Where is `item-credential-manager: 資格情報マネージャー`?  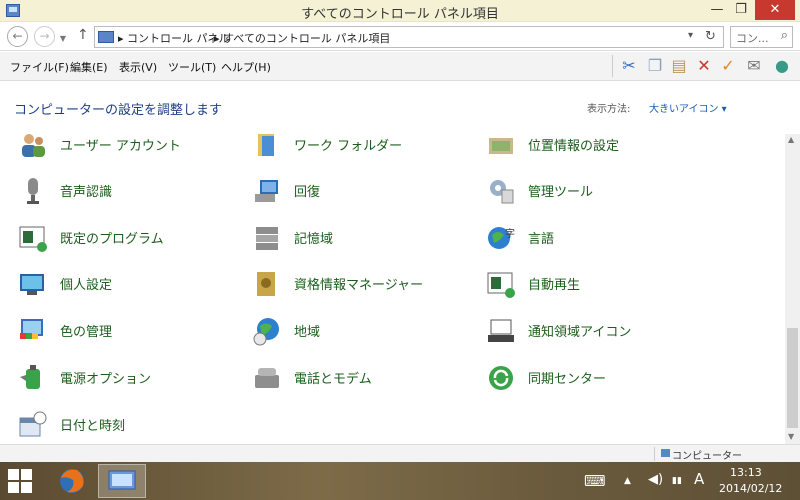
item-credential-manager: 資格情報マネージャー is located at coordinates (367, 284).